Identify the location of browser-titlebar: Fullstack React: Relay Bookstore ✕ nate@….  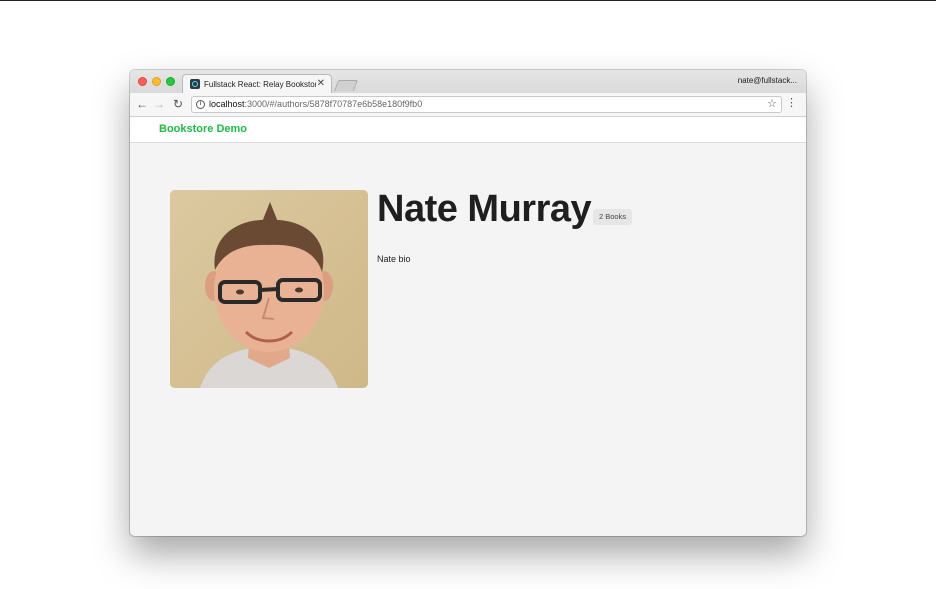
(468, 82).